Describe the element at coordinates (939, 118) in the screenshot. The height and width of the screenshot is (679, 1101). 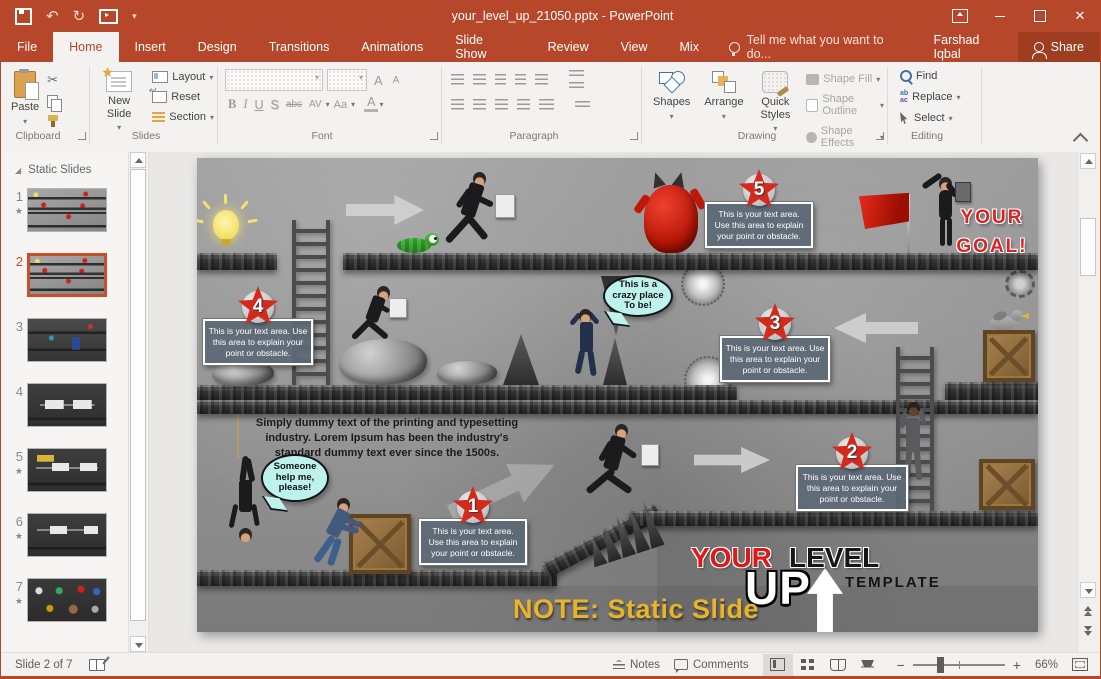
I see `select-button: Select ▾` at that location.